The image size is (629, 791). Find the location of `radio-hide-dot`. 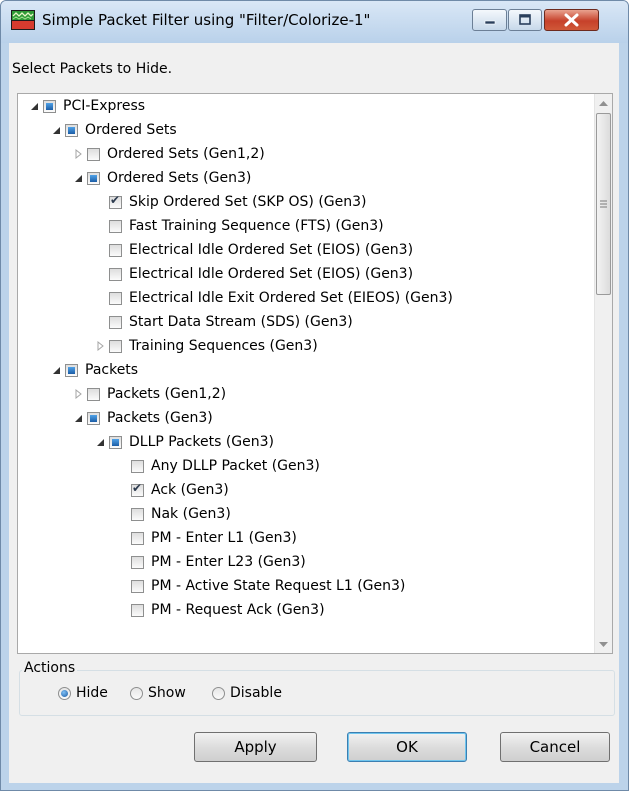

radio-hide-dot is located at coordinates (64, 693).